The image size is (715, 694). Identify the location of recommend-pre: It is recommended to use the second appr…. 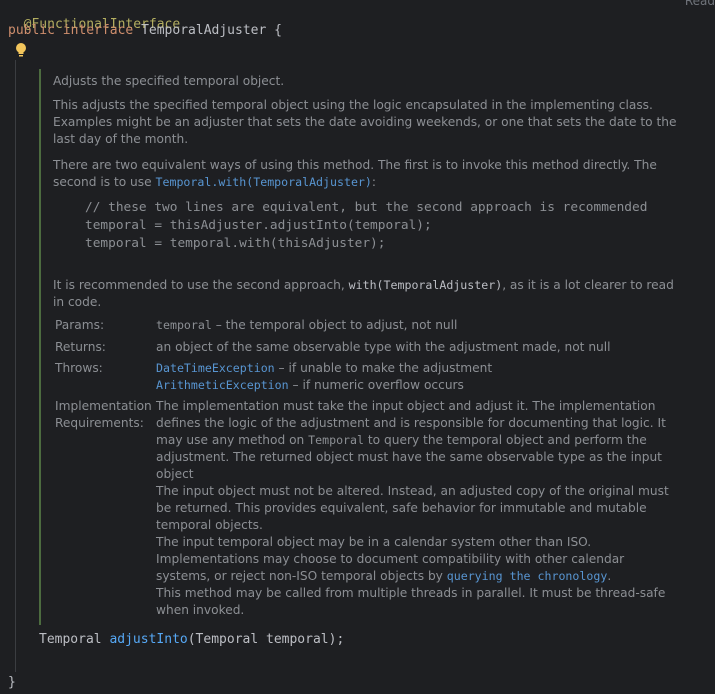
(199, 285).